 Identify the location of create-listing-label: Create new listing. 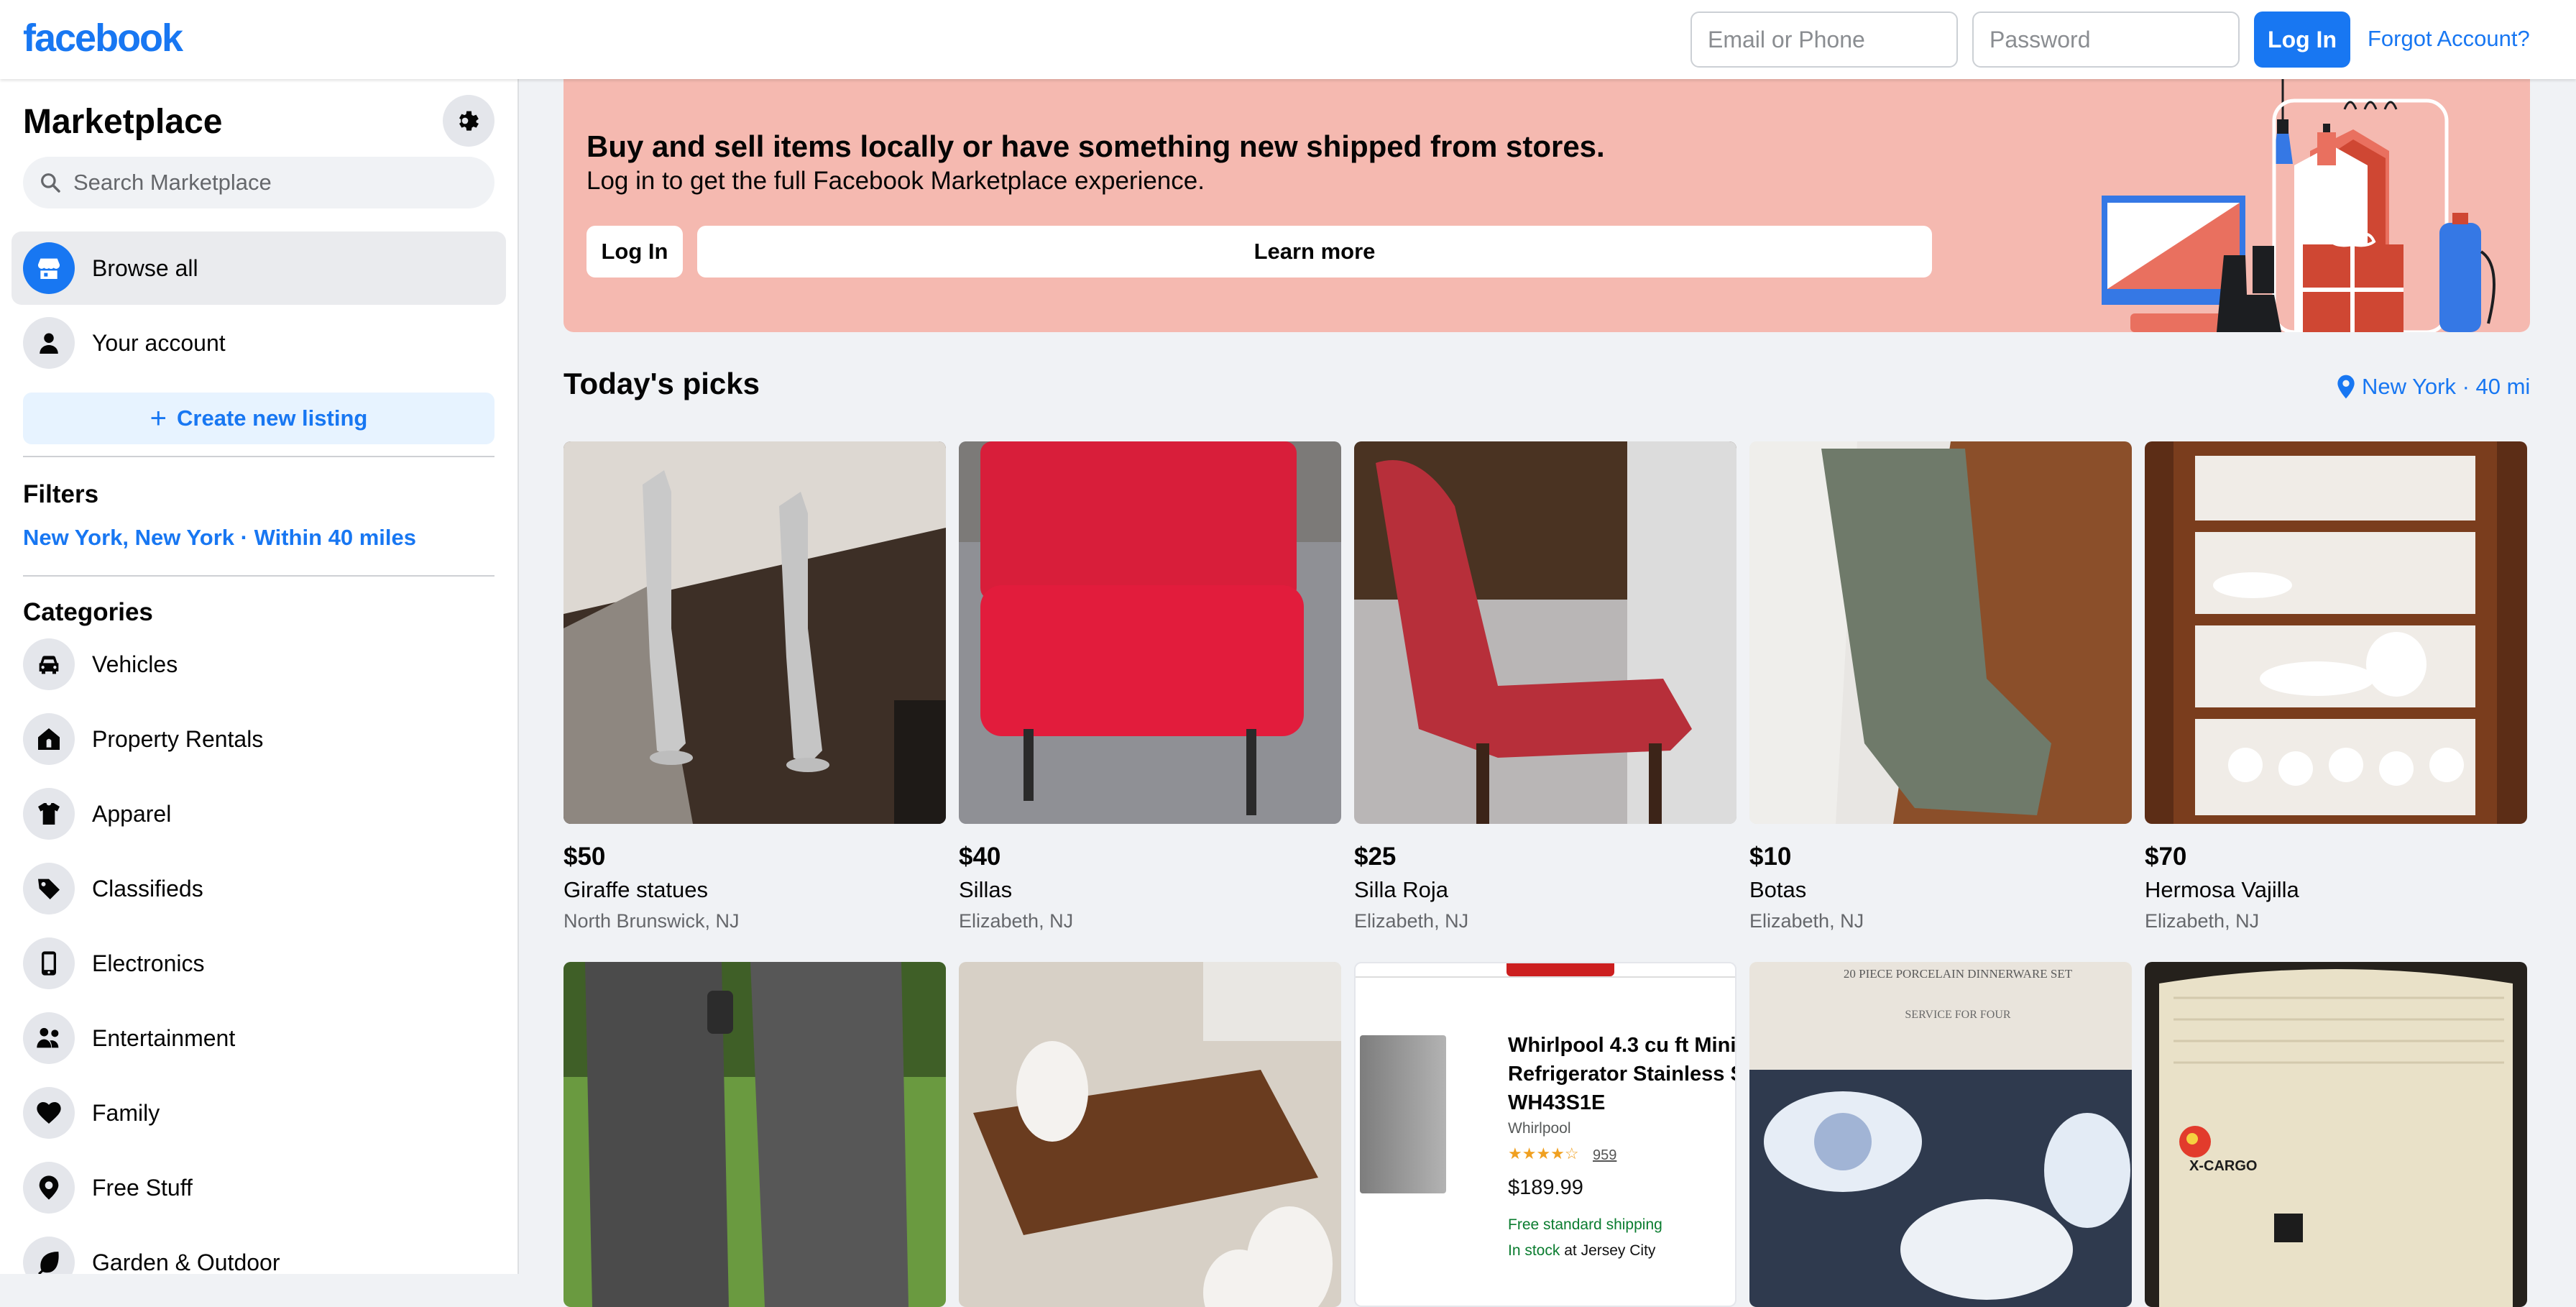
(272, 418).